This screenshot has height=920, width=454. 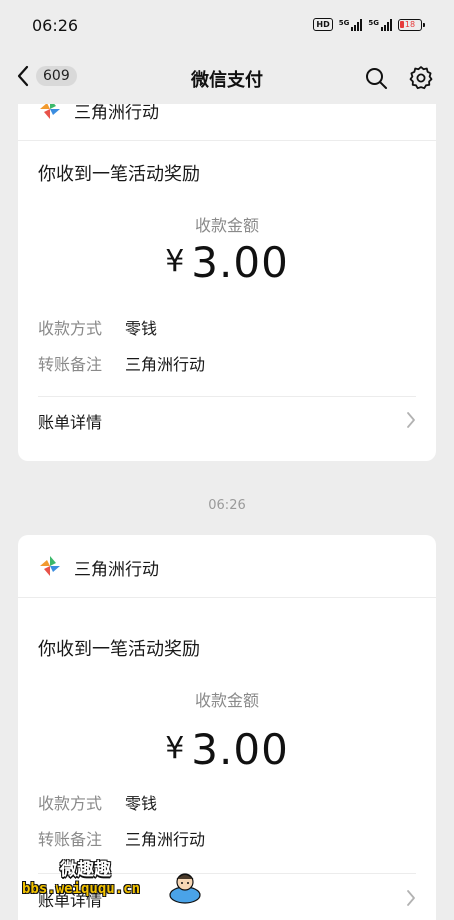 I want to click on battery-icon: 18, so click(x=411, y=24).